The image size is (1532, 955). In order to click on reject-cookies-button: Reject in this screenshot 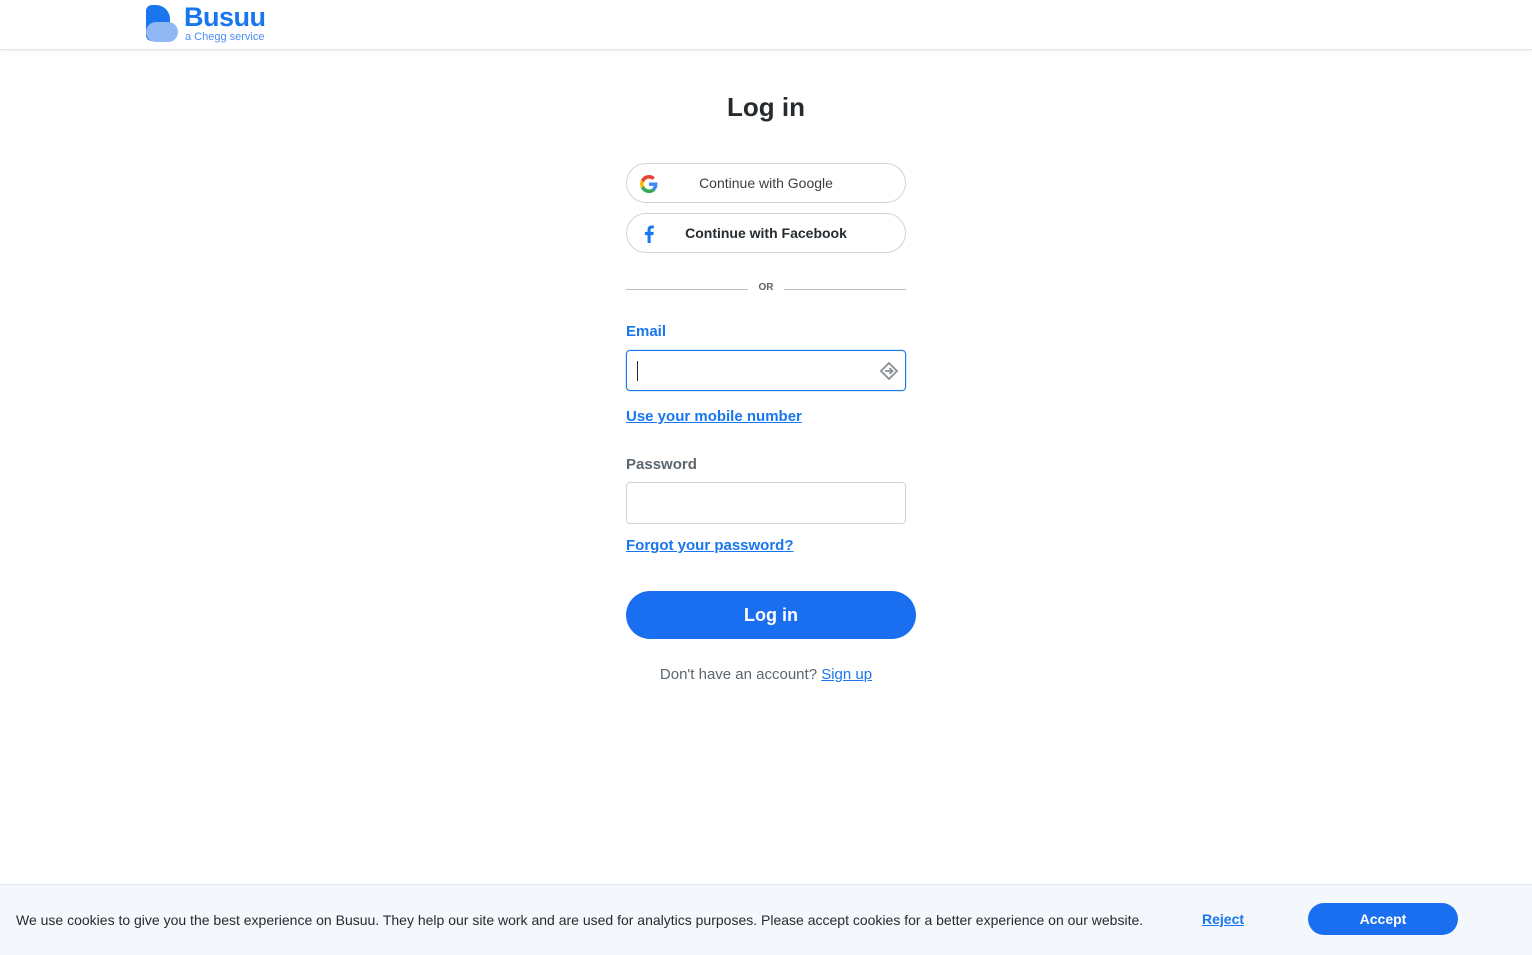, I will do `click(1223, 919)`.